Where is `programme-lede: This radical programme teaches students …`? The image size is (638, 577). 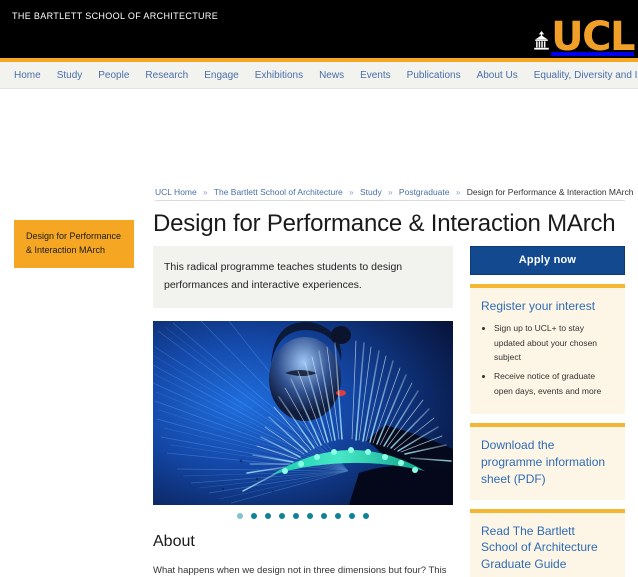
programme-lede: This radical programme teaches students … is located at coordinates (303, 277).